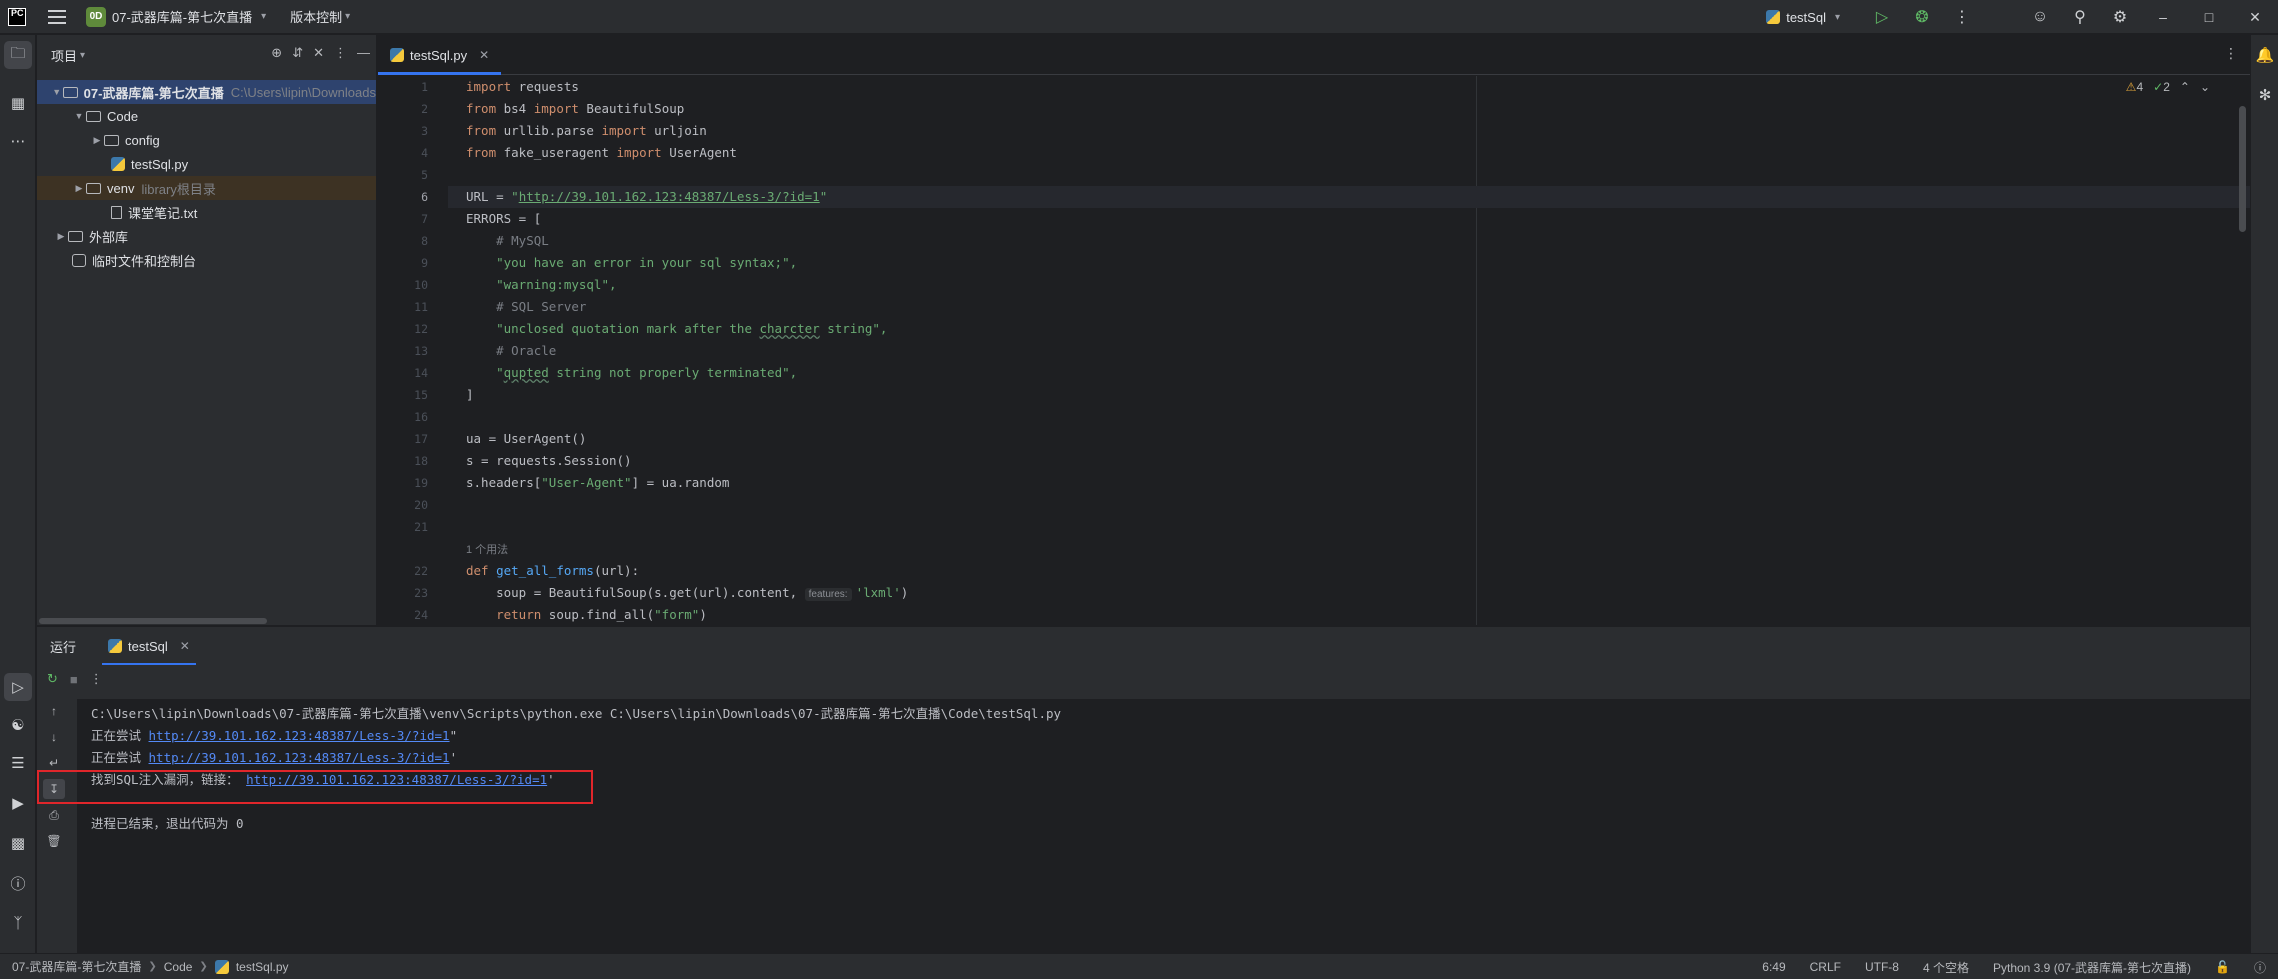  What do you see at coordinates (52, 679) in the screenshot?
I see `rerun-icon: ↻` at bounding box center [52, 679].